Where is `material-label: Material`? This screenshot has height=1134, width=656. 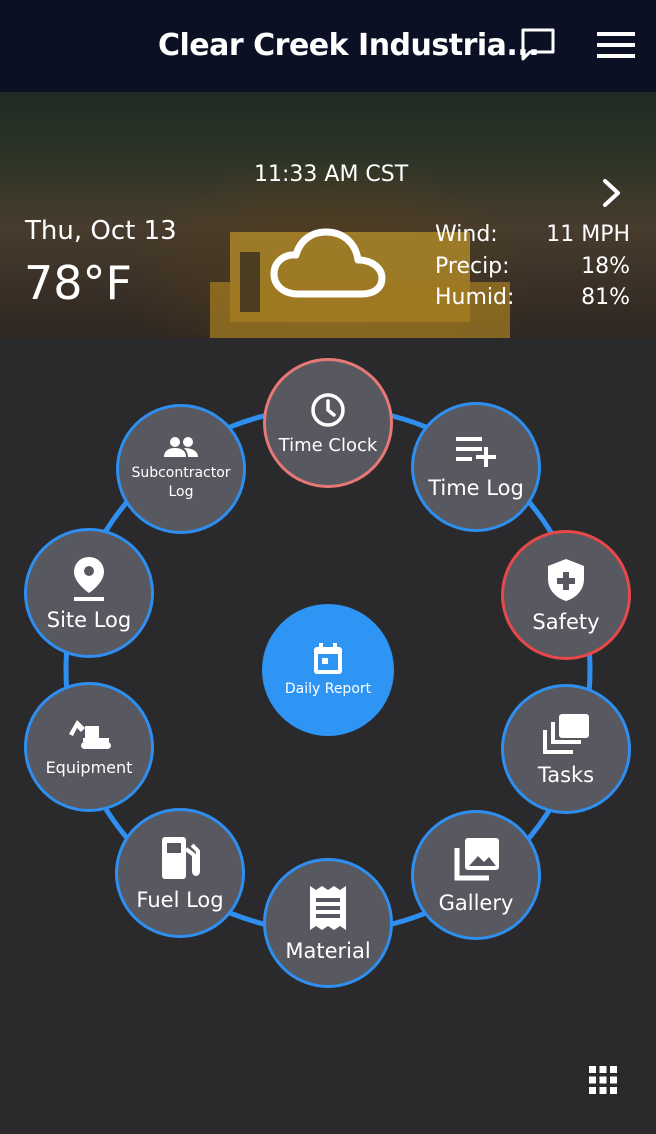
material-label: Material is located at coordinates (328, 950).